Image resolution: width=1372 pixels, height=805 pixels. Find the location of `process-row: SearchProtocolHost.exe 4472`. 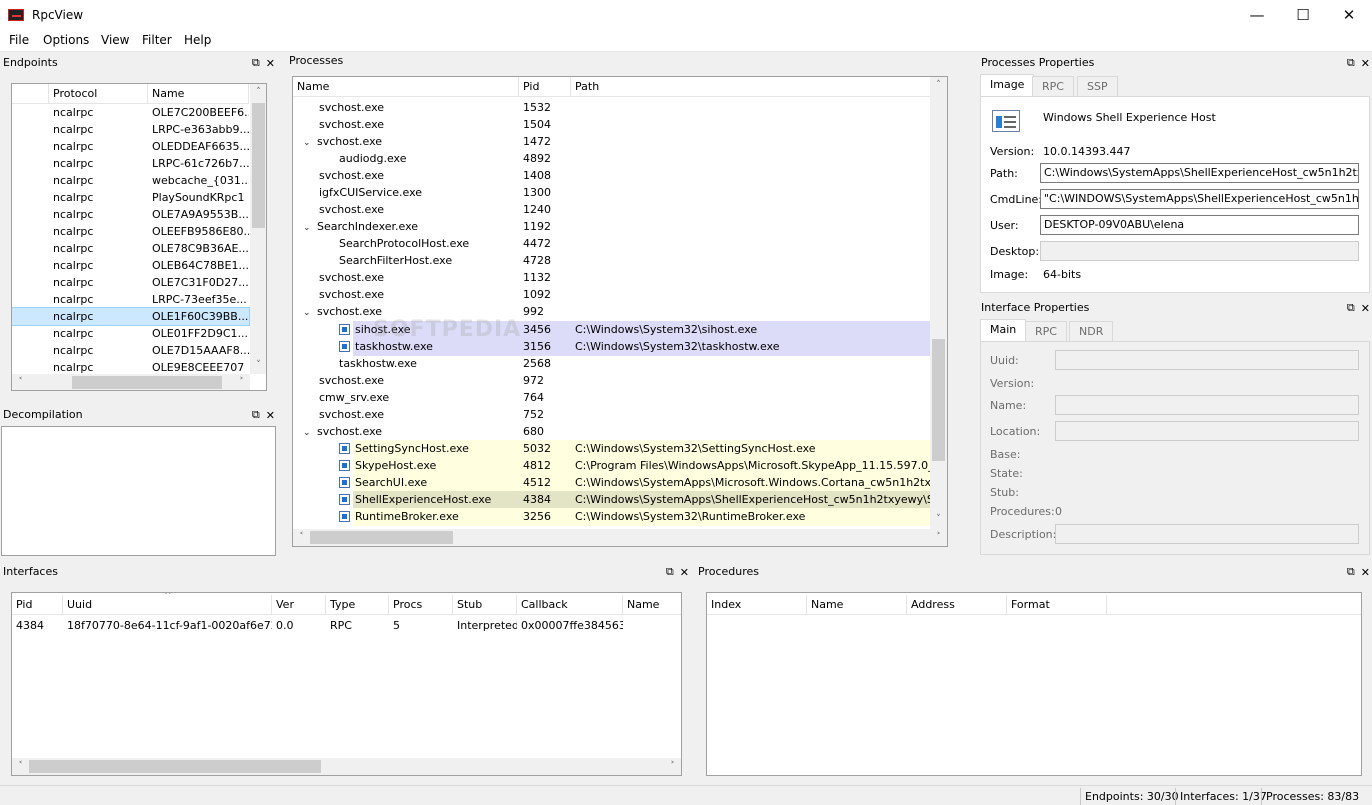

process-row: SearchProtocolHost.exe 4472 is located at coordinates (611, 244).